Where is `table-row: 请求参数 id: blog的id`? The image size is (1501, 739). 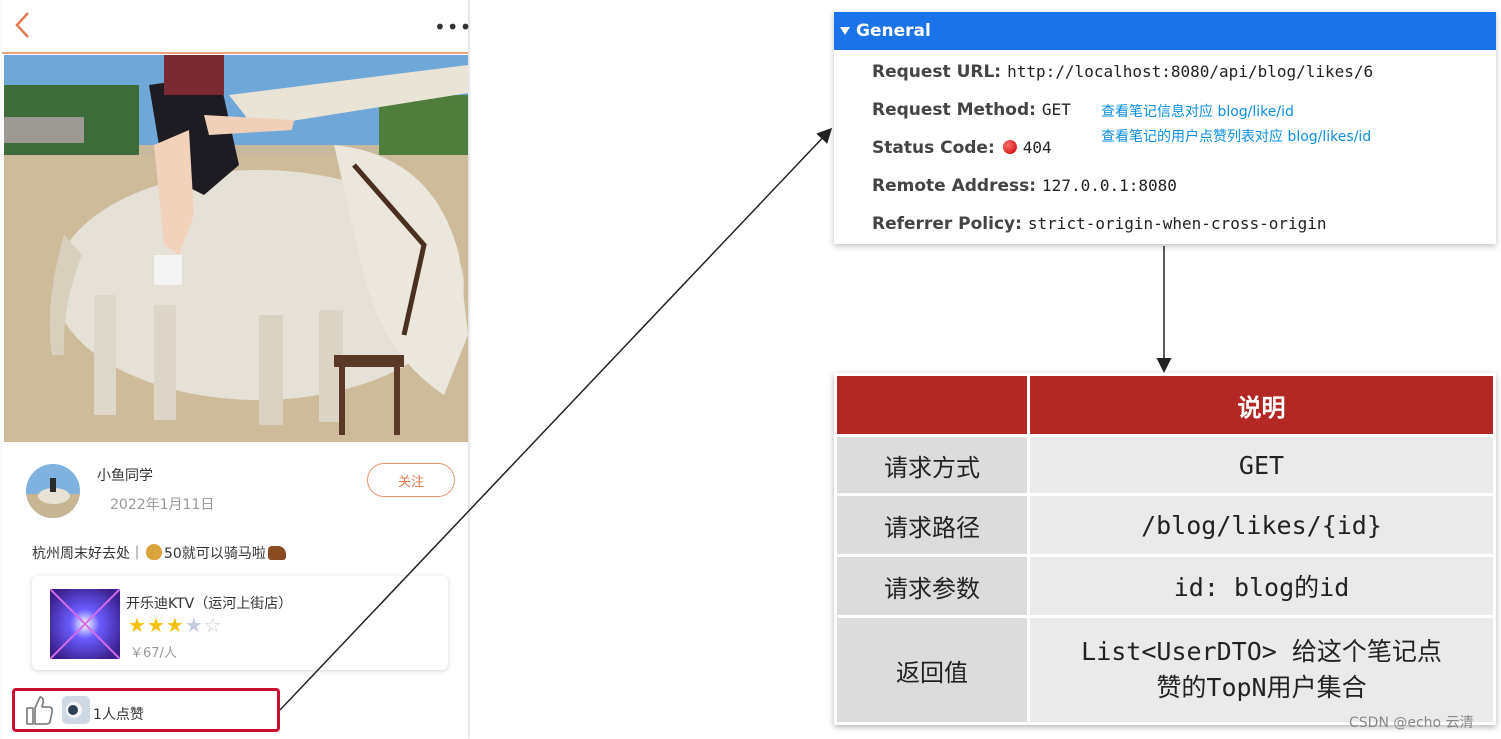 table-row: 请求参数 id: blog的id is located at coordinates (1165, 586).